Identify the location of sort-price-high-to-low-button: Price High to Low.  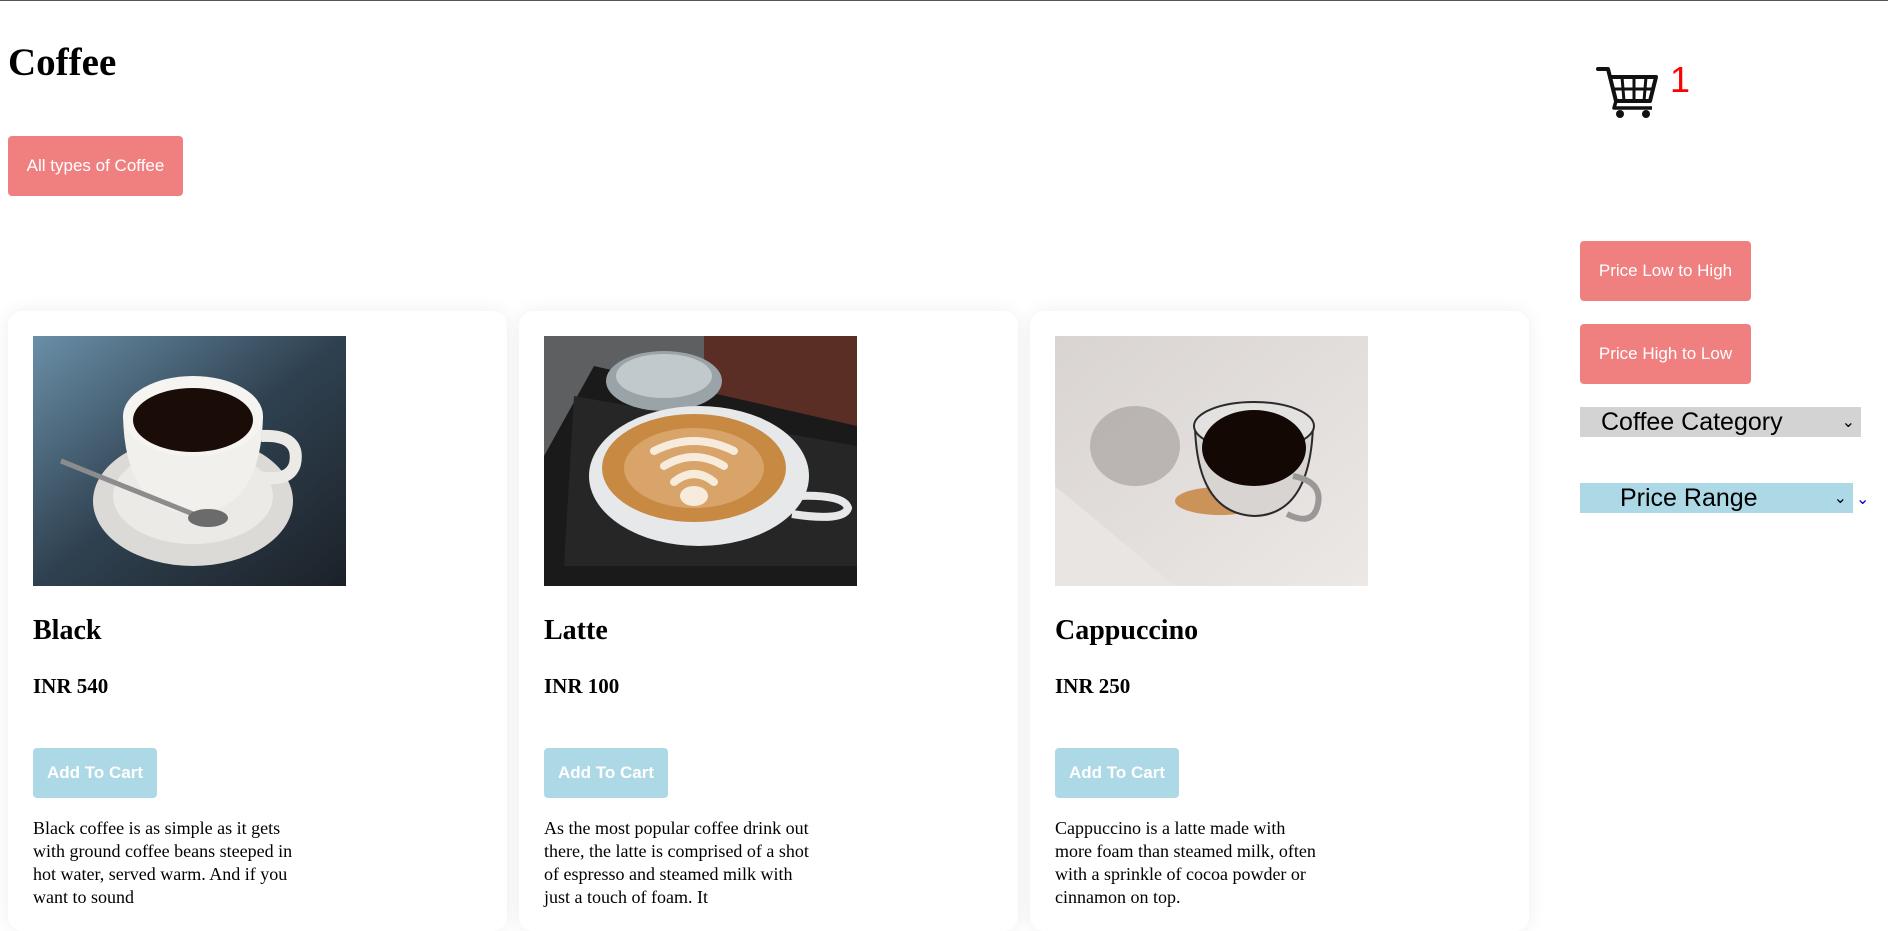
(1665, 354).